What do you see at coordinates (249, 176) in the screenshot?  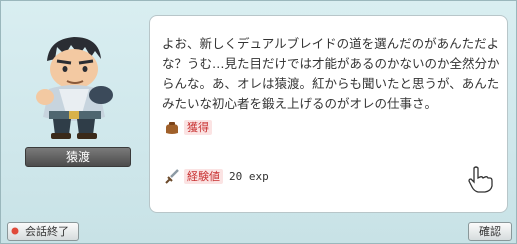 I see `reward-exp-value: 20 exp` at bounding box center [249, 176].